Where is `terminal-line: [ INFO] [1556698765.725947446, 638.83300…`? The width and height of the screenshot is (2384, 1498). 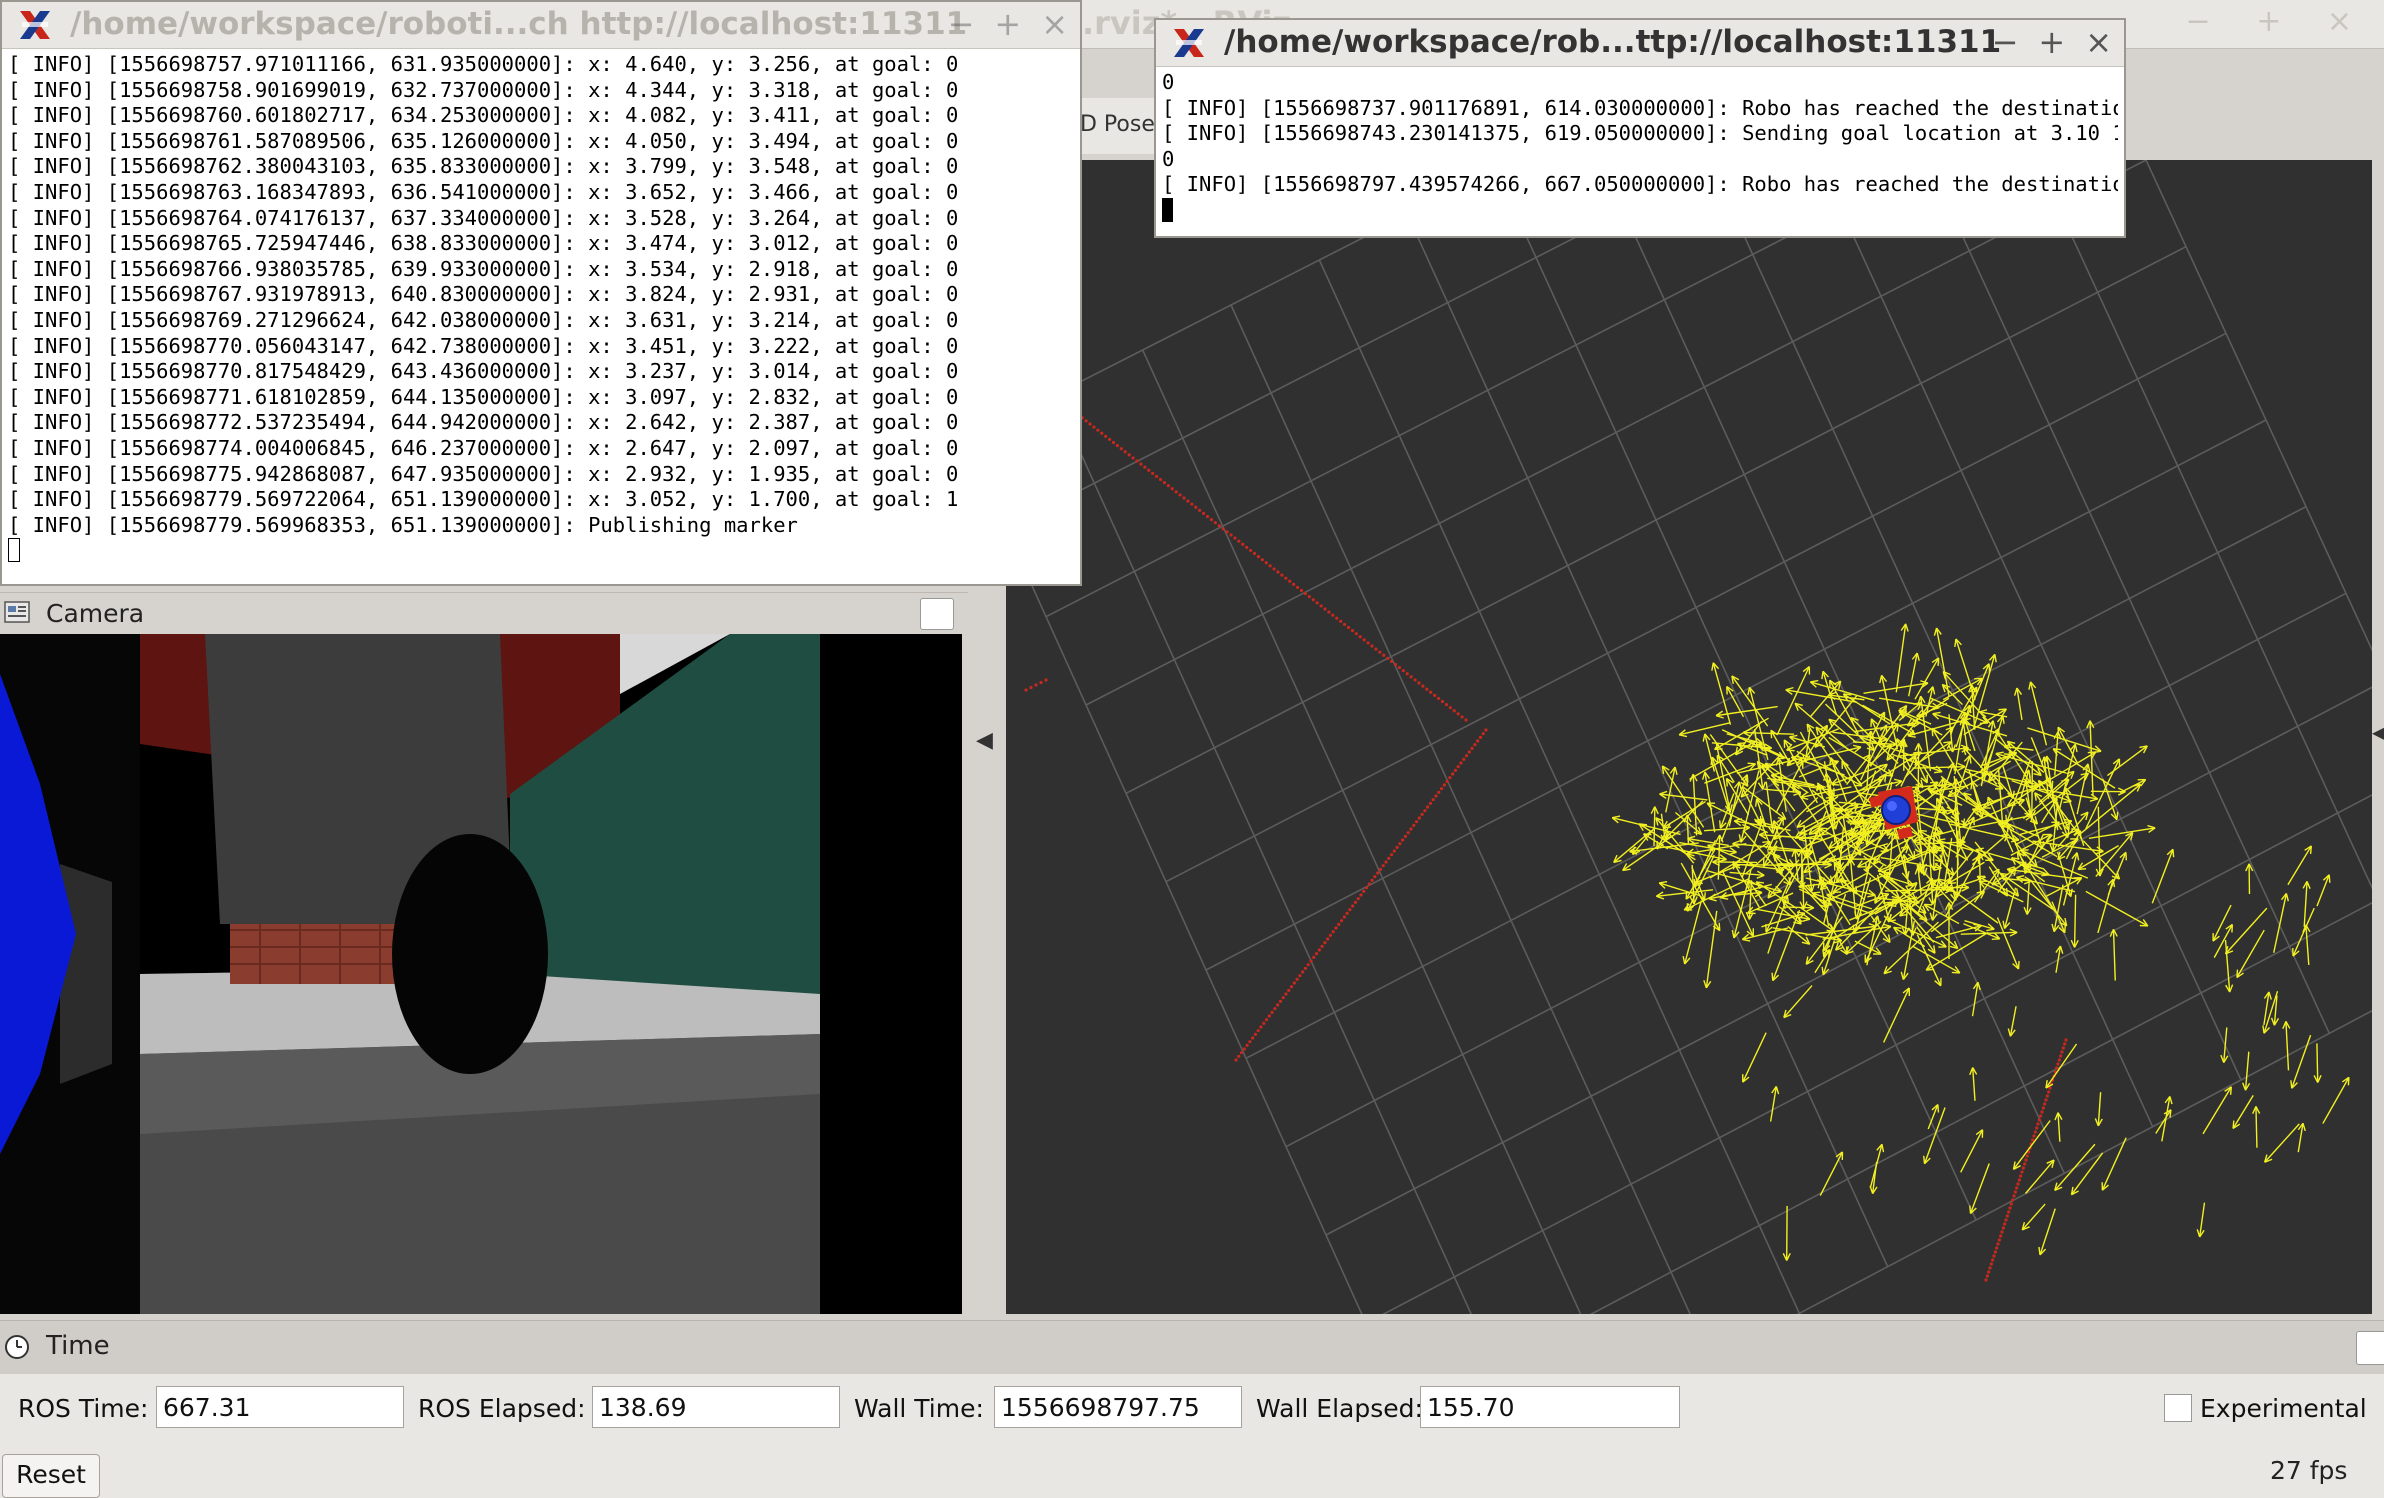 terminal-line: [ INFO] [1556698765.725947446, 638.83300… is located at coordinates (483, 243).